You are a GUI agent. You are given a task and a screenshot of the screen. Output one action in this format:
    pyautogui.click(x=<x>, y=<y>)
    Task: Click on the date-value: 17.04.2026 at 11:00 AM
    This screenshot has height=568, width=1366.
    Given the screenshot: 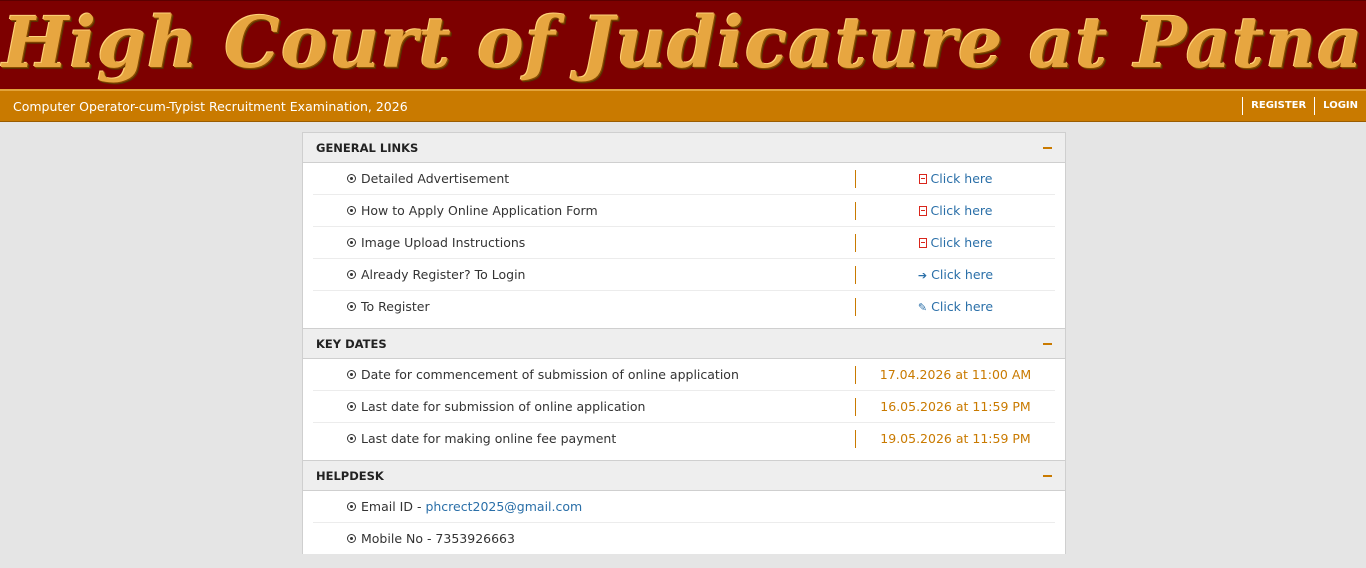 What is the action you would take?
    pyautogui.click(x=955, y=374)
    